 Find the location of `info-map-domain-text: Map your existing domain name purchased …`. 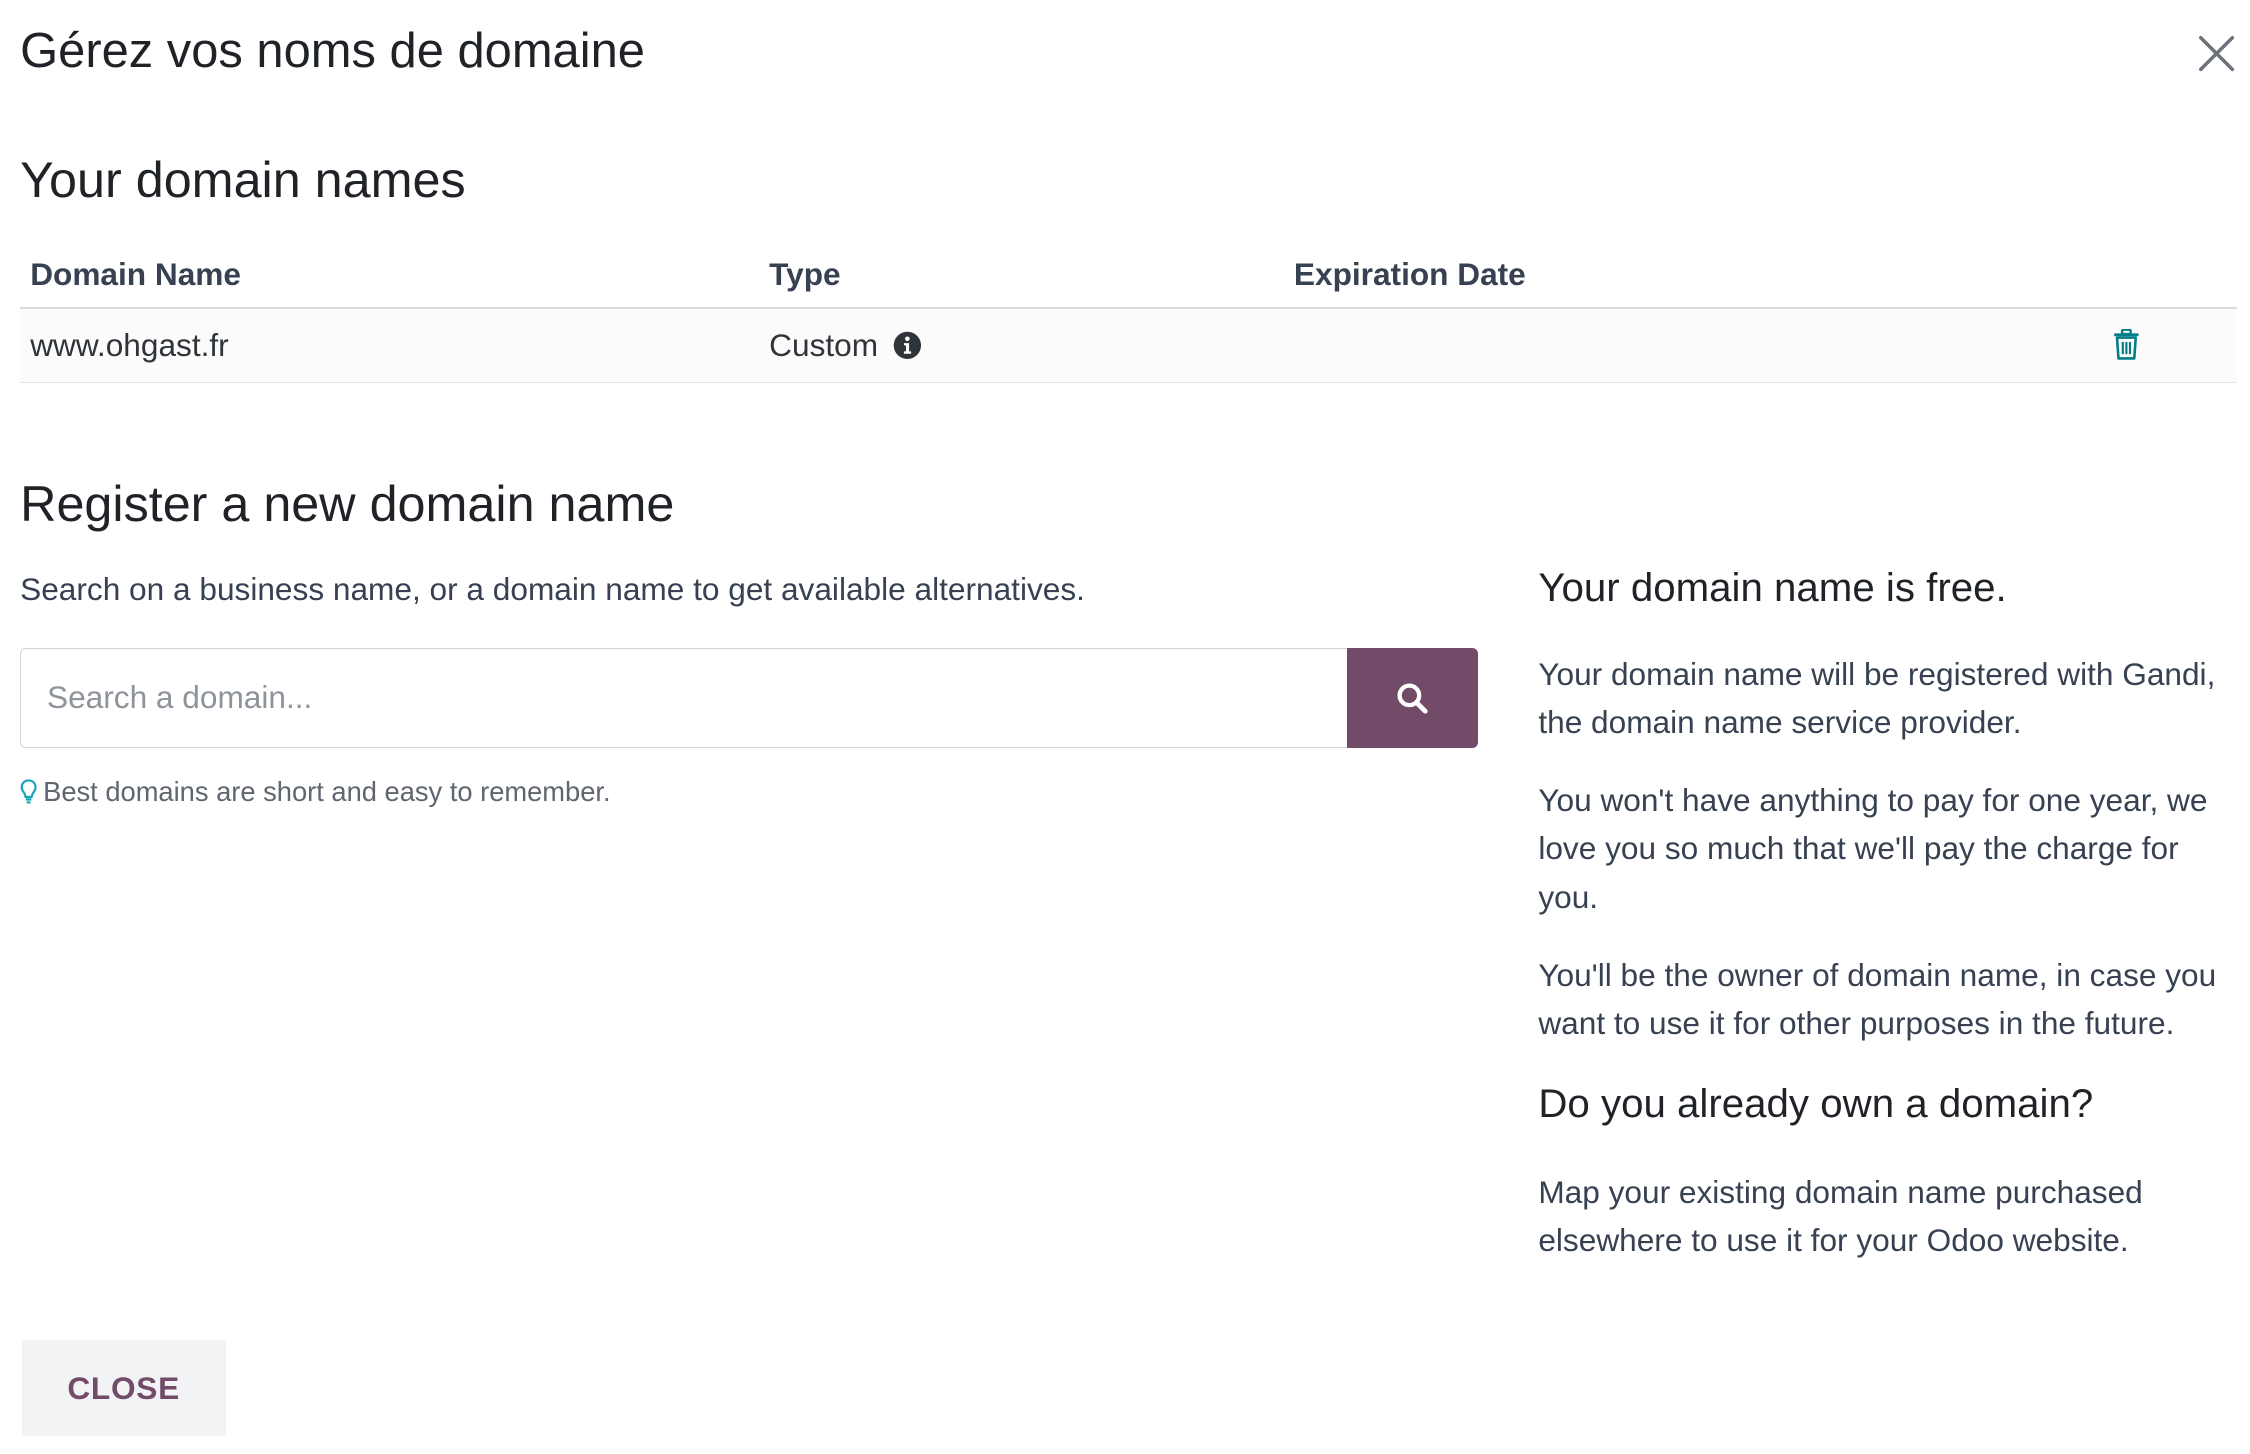

info-map-domain-text: Map your existing domain name purchased … is located at coordinates (1840, 1216).